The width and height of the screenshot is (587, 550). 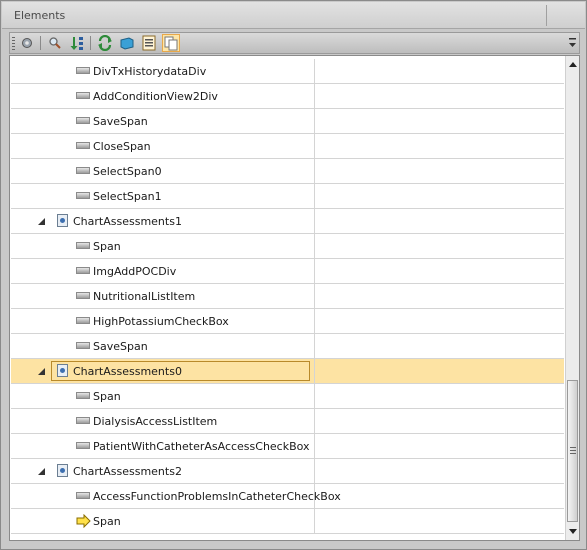 What do you see at coordinates (287, 421) in the screenshot?
I see `tree-leaf-row: DialysisAccessListItem` at bounding box center [287, 421].